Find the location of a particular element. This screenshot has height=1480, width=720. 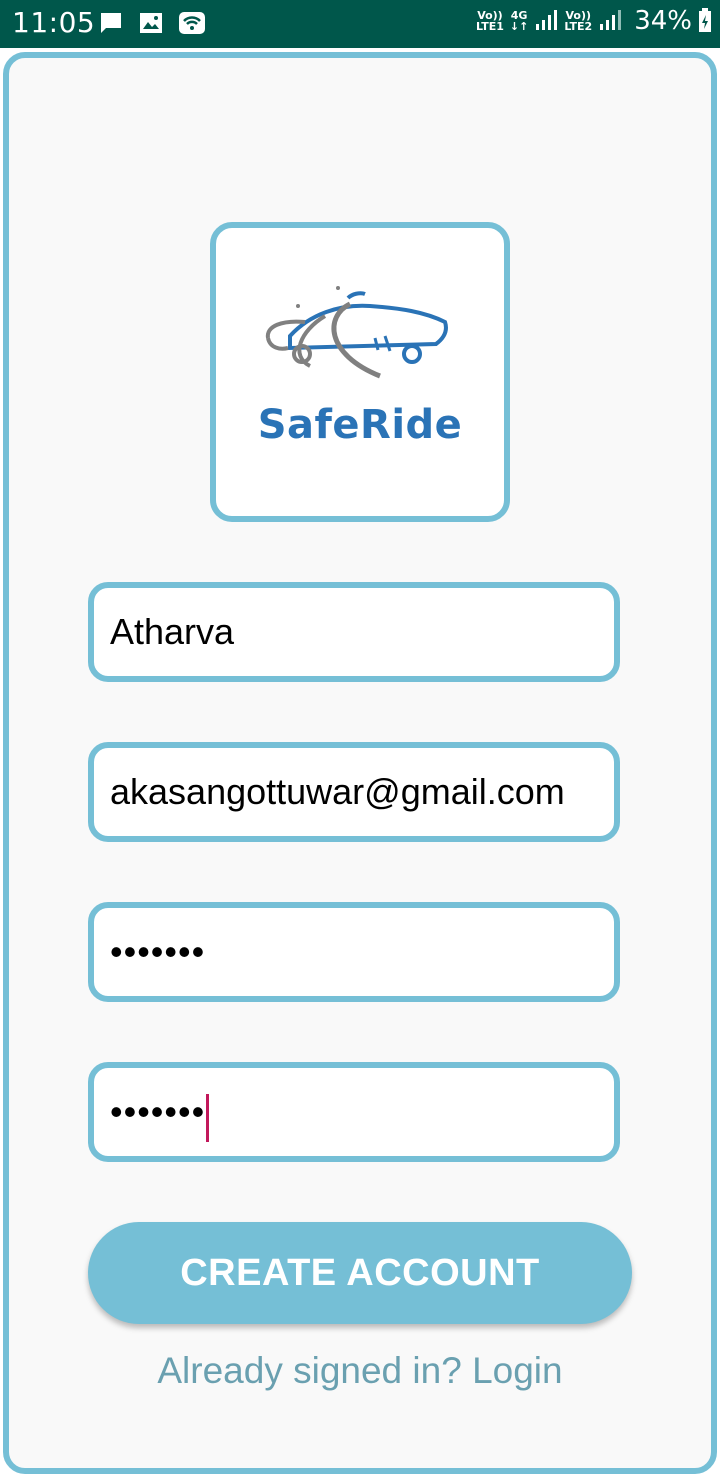

logo-container: SafeRide is located at coordinates (360, 372).